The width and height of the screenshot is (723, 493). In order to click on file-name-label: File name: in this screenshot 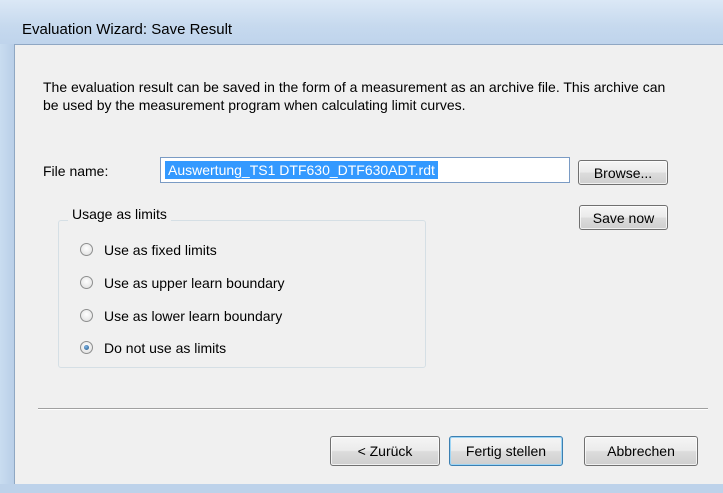, I will do `click(76, 171)`.